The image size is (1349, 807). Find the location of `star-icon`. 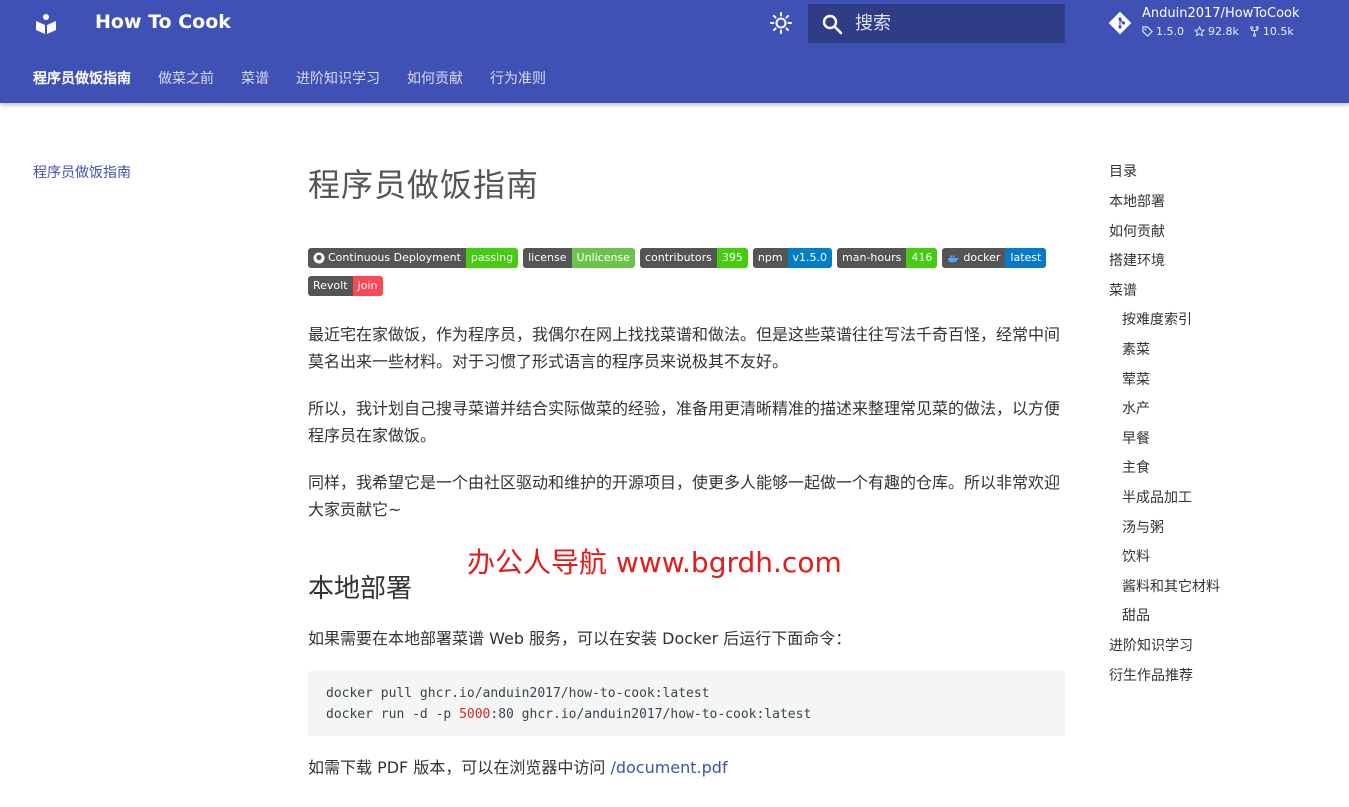

star-icon is located at coordinates (1199, 31).